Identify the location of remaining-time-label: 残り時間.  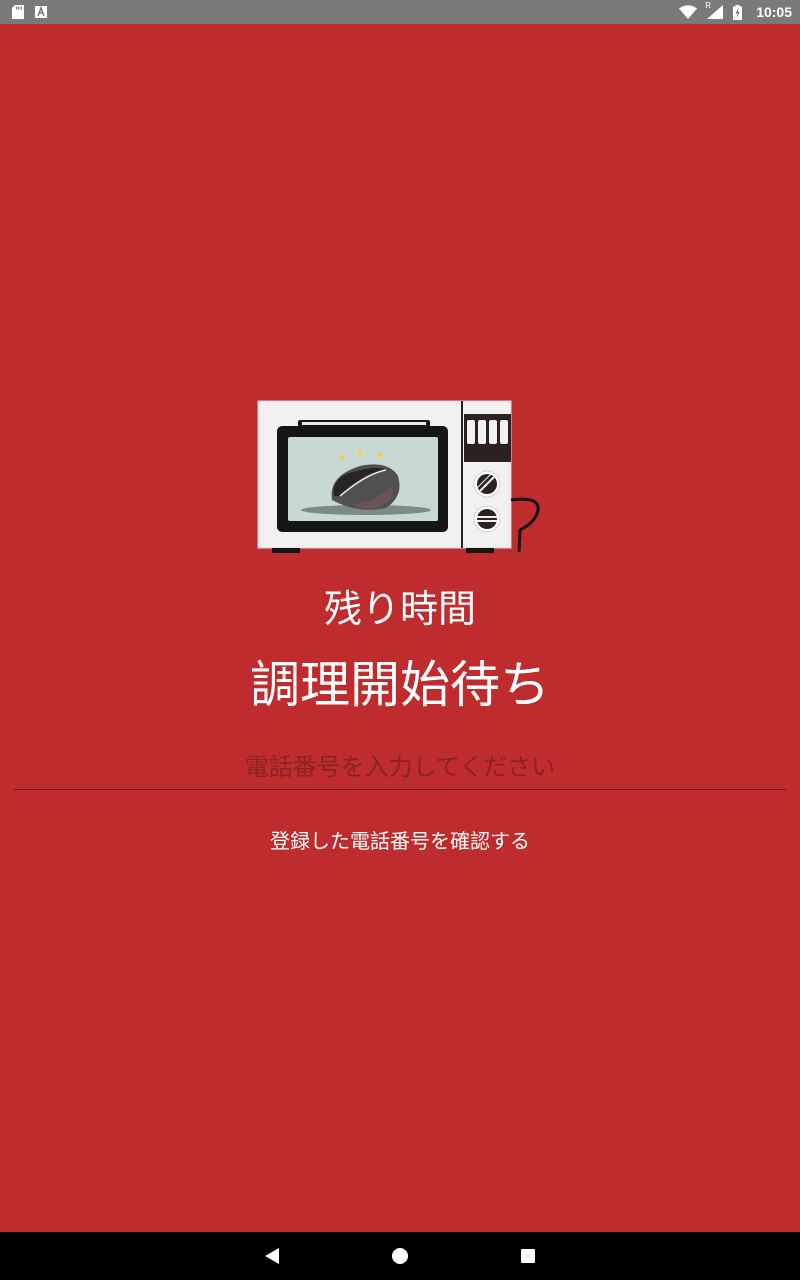
(399, 609).